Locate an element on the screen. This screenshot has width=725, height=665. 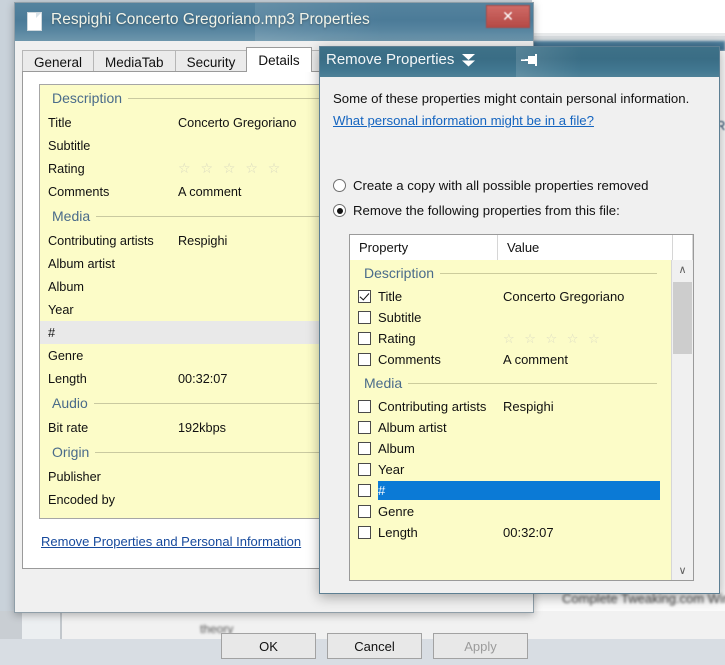
details-row-name: Album artist is located at coordinates (81, 263).